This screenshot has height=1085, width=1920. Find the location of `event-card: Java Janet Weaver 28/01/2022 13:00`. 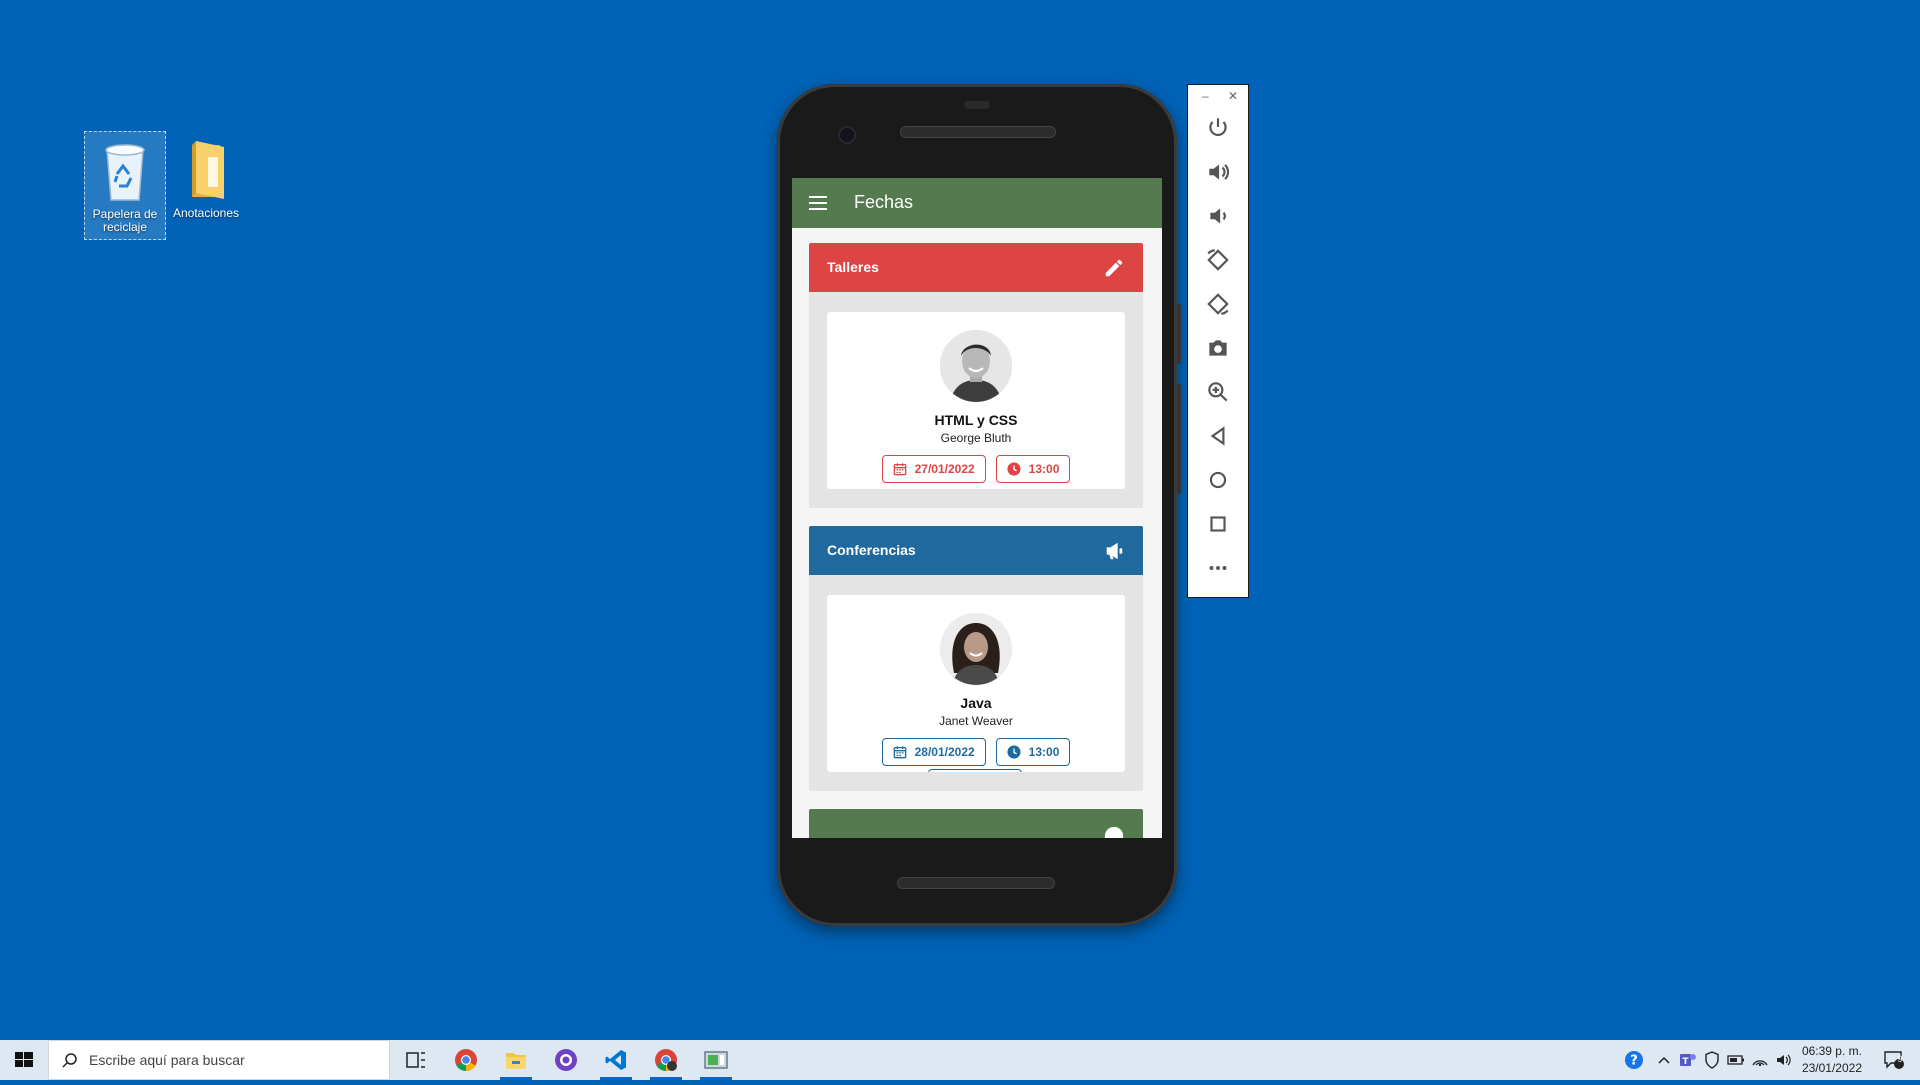

event-card: Java Janet Weaver 28/01/2022 13:00 is located at coordinates (976, 683).